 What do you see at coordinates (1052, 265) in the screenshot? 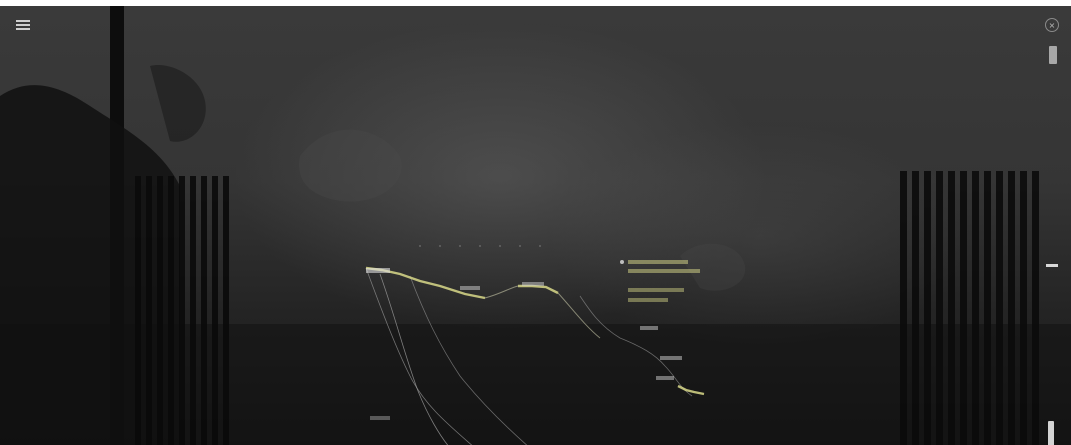
I see `scroll-marker-icon` at bounding box center [1052, 265].